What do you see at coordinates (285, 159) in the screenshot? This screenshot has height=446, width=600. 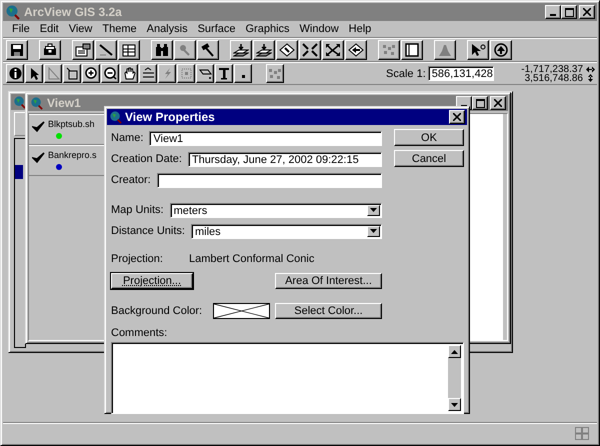 I see `text-field: Thursday, June 27, 2002 09:22:15` at bounding box center [285, 159].